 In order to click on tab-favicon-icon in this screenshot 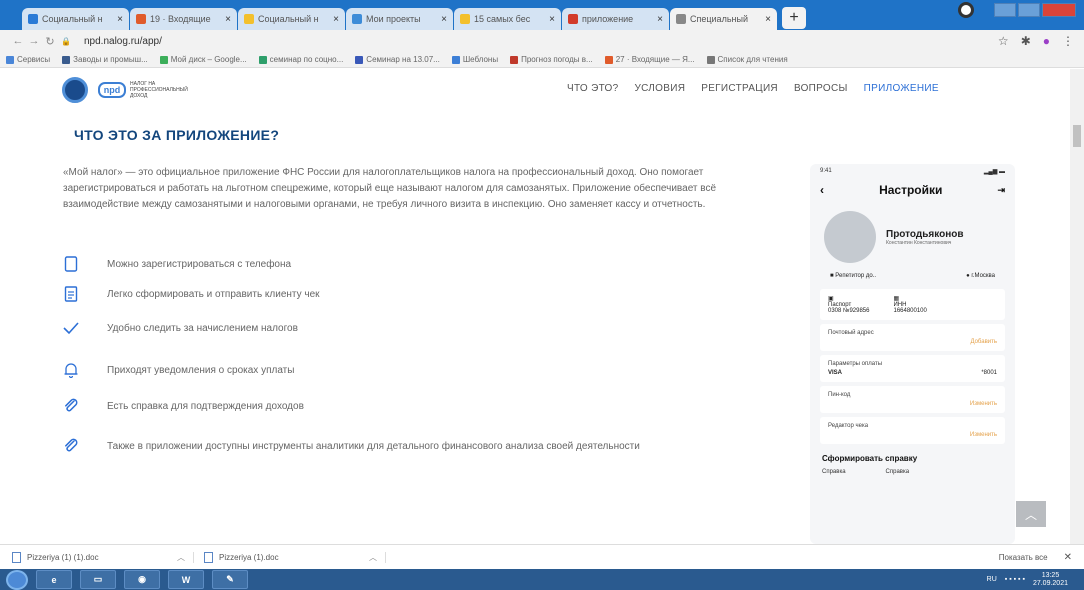, I will do `click(573, 19)`.